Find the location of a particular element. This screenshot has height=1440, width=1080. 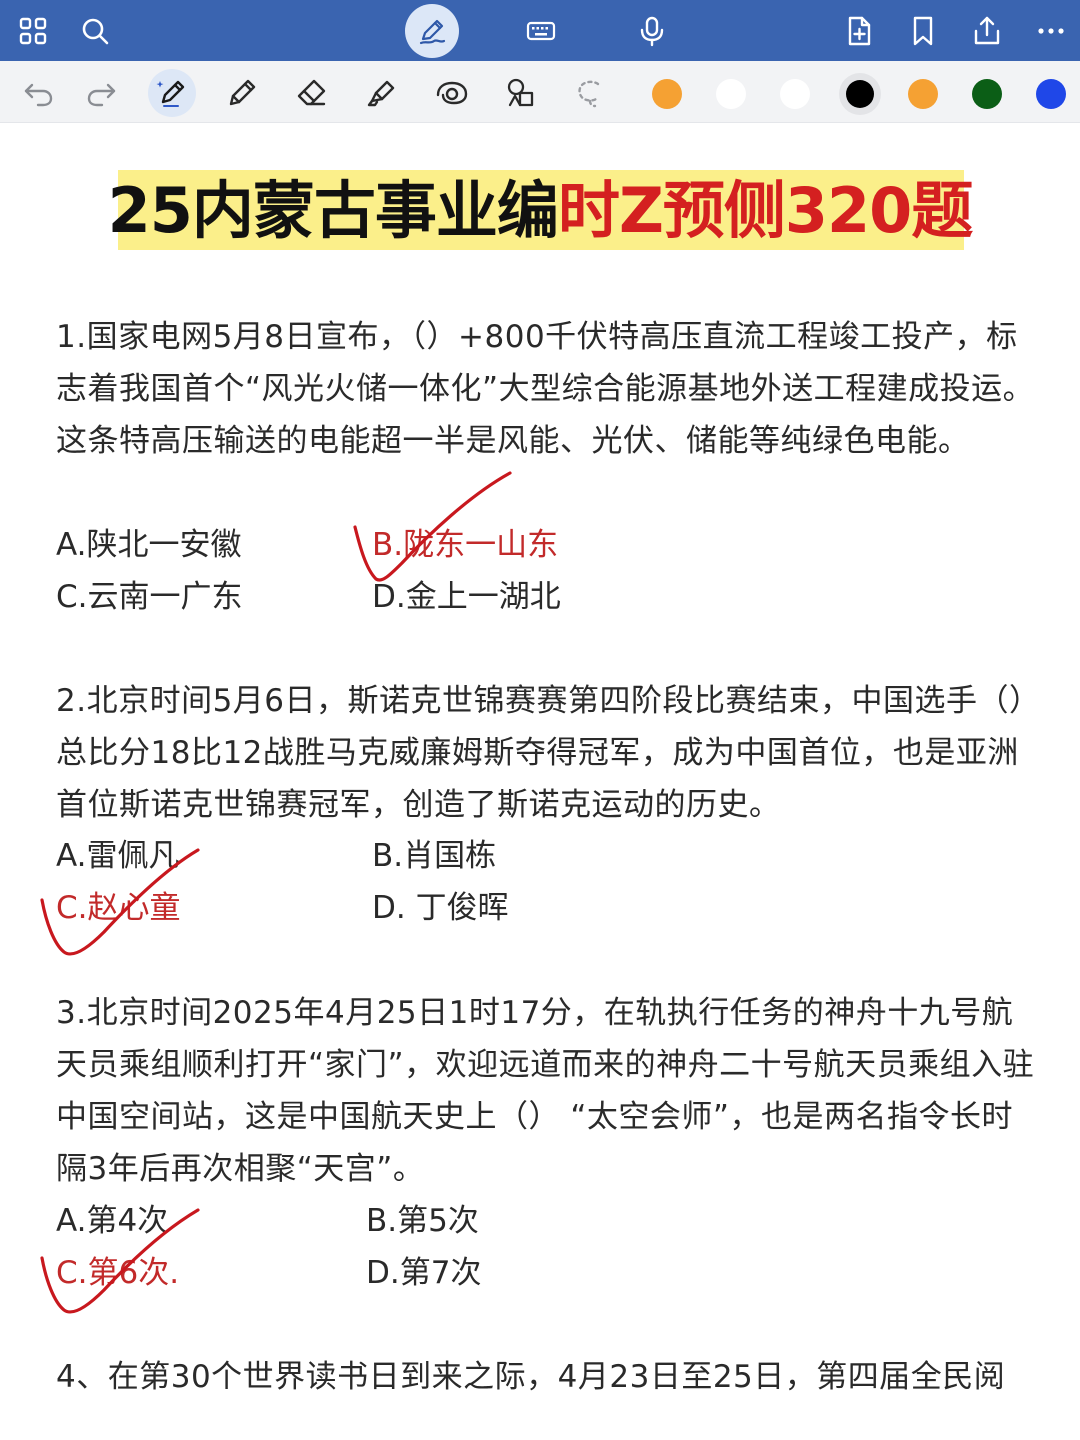

undo-icon is located at coordinates (38, 93).